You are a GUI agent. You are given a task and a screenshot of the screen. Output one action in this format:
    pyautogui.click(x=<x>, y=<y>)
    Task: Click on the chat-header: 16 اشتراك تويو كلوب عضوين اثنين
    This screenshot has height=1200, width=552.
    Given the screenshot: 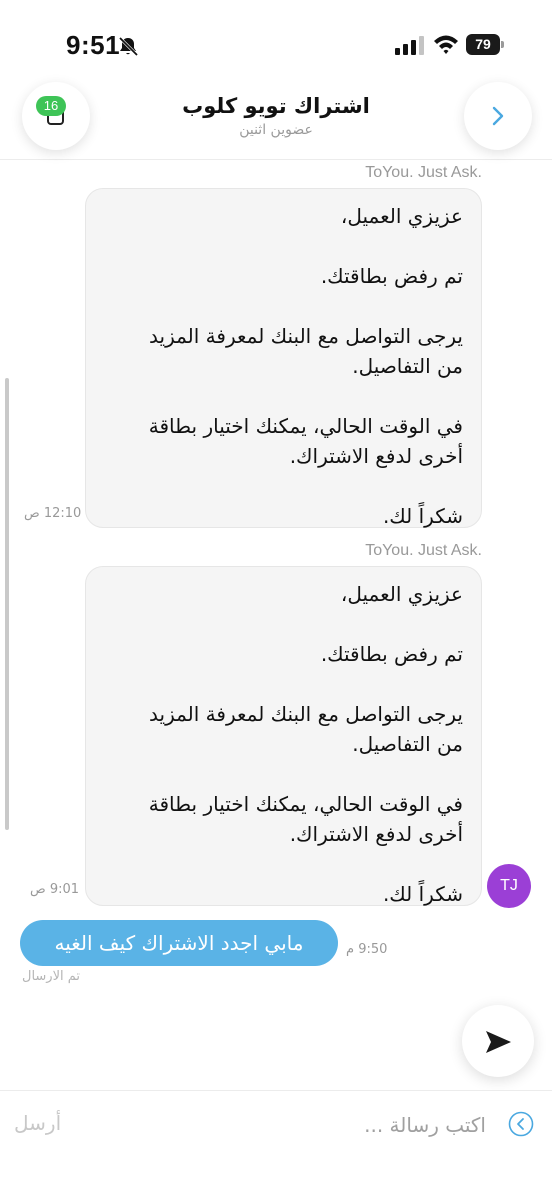 What is the action you would take?
    pyautogui.click(x=276, y=120)
    